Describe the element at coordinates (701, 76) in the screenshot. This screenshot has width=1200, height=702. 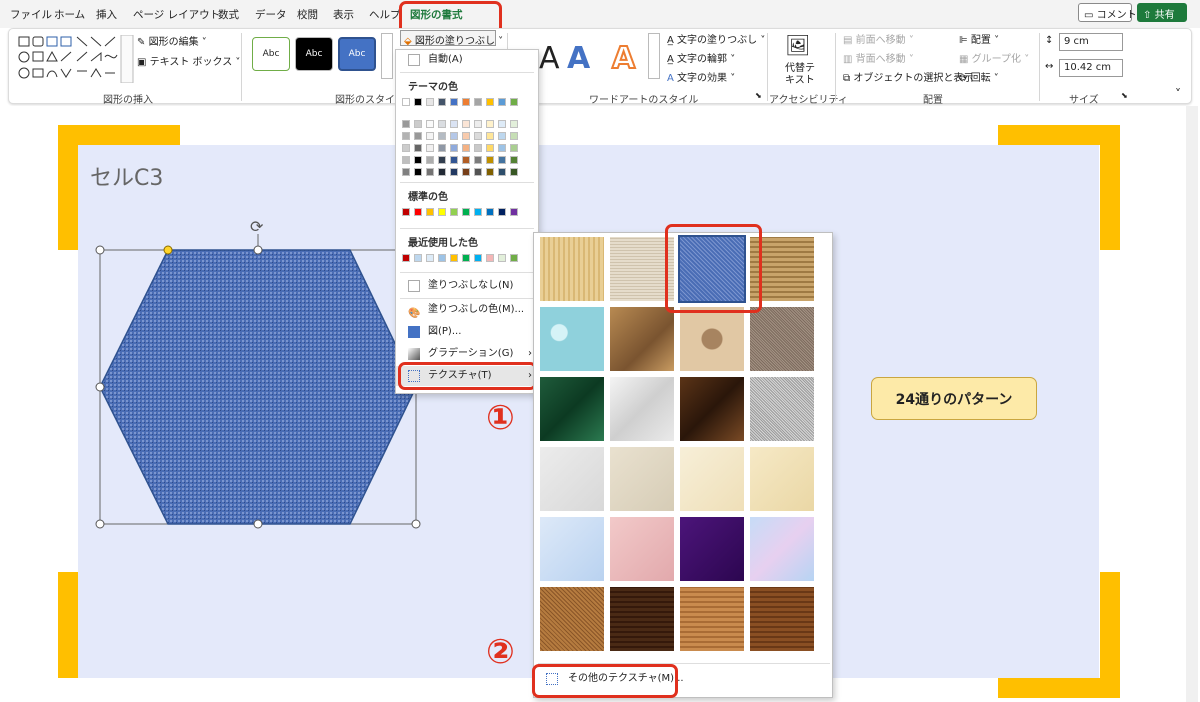
I see `text-effects-button: A 文字の効果 ˅` at that location.